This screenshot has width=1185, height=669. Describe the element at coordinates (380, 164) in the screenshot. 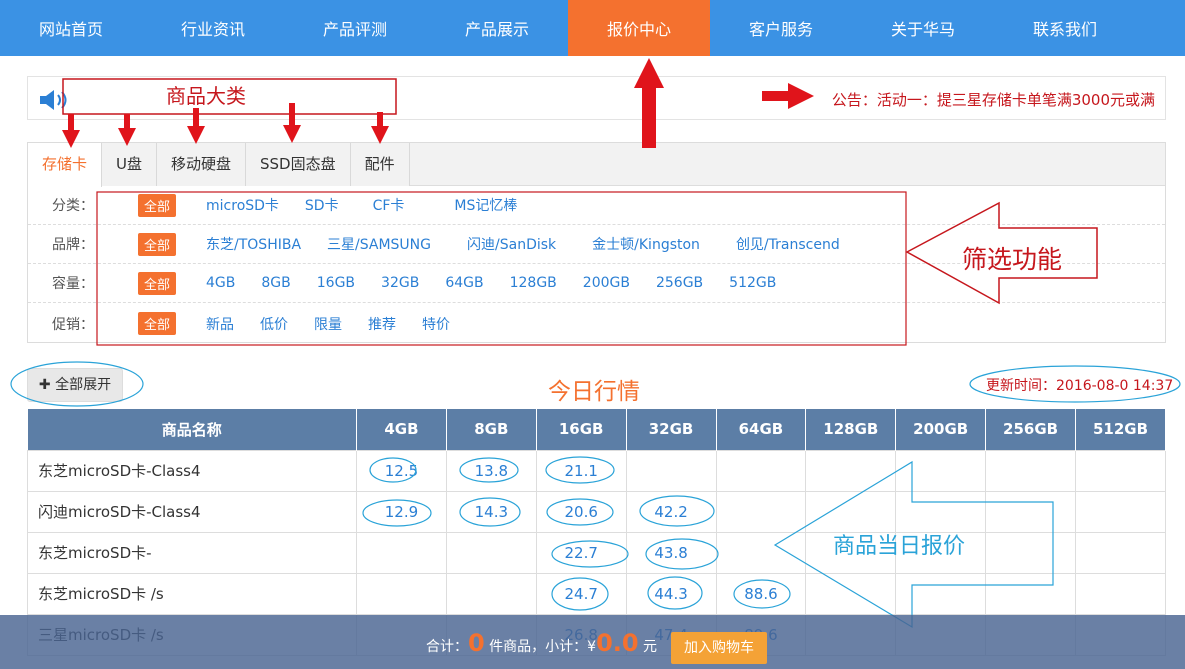

I see `tab-4: 配件` at that location.